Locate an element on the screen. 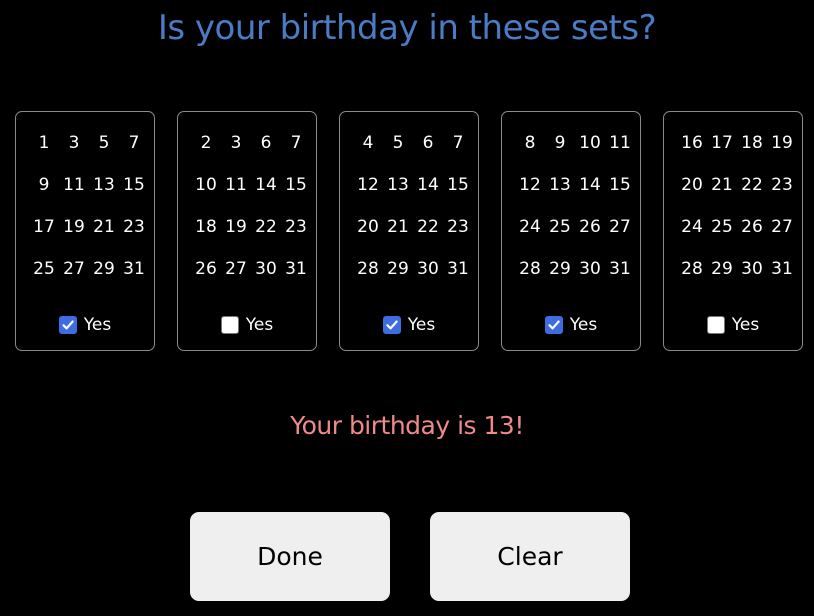 This screenshot has width=814, height=616. set-card-2: 2 3 6 7 10 11 14 15 18 19 22 23 26 27 30 31 Yes is located at coordinates (247, 231).